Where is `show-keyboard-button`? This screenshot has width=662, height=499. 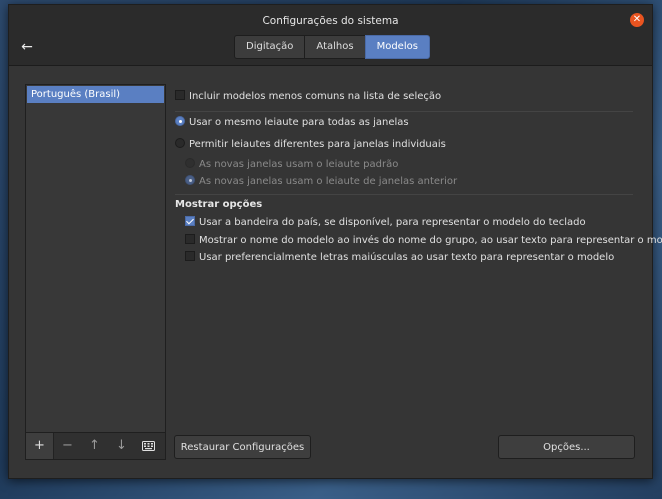 show-keyboard-button is located at coordinates (148, 446).